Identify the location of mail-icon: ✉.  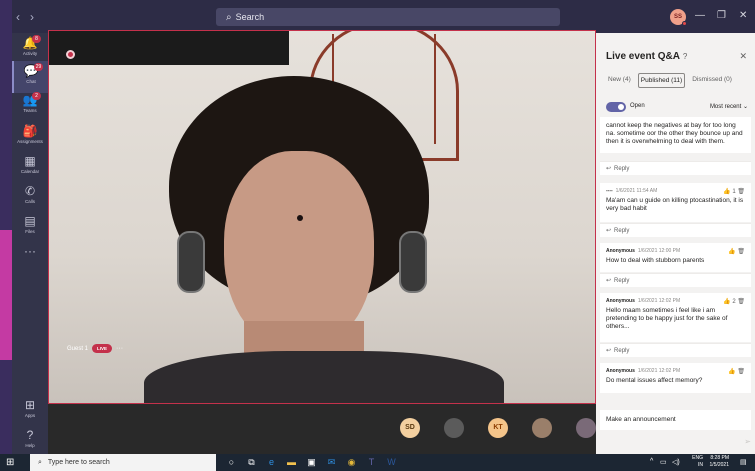
(331, 462).